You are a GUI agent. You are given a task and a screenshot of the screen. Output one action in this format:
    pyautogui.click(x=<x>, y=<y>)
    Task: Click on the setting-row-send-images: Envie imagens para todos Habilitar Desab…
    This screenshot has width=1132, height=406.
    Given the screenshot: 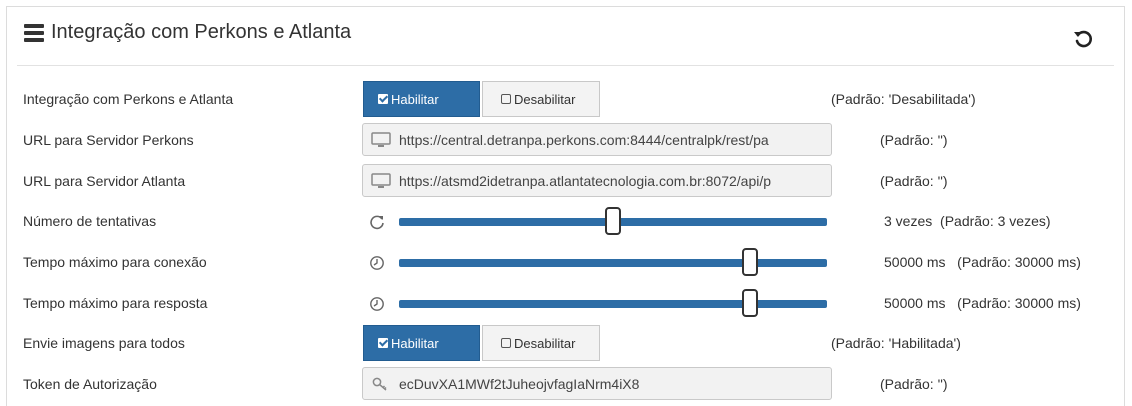 What is the action you would take?
    pyautogui.click(x=565, y=343)
    